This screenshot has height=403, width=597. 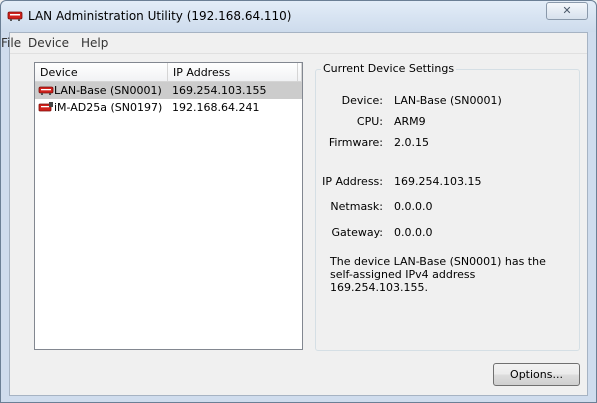 What do you see at coordinates (410, 121) in the screenshot?
I see `cpu-value: ARM9` at bounding box center [410, 121].